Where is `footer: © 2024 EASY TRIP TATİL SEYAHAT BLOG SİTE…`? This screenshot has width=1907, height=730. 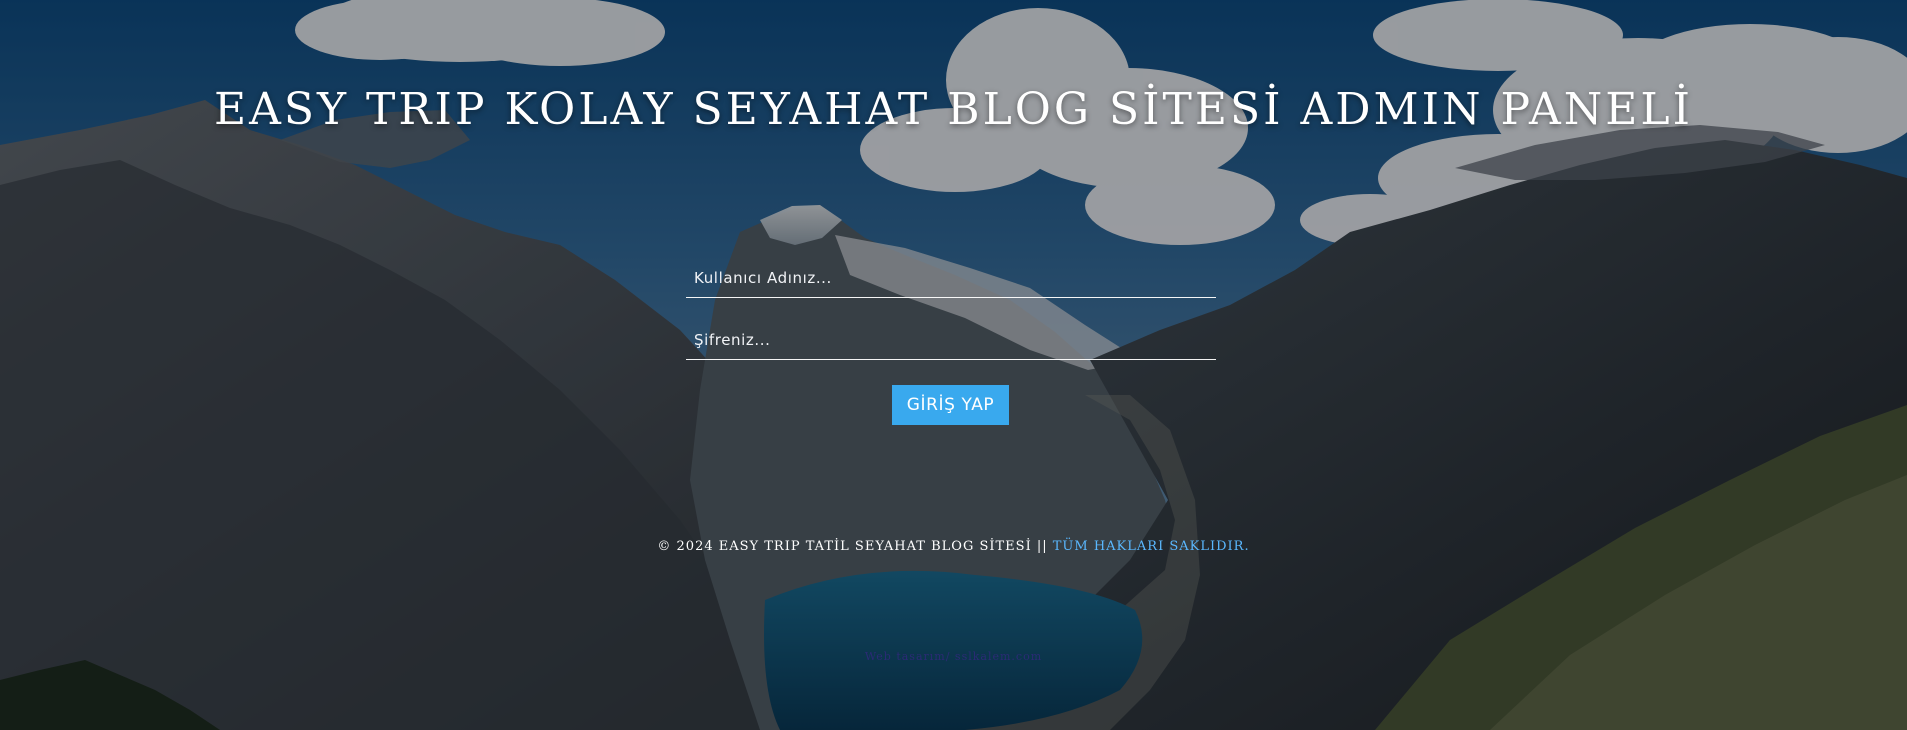 footer: © 2024 EASY TRIP TATİL SEYAHAT BLOG SİTE… is located at coordinates (953, 546).